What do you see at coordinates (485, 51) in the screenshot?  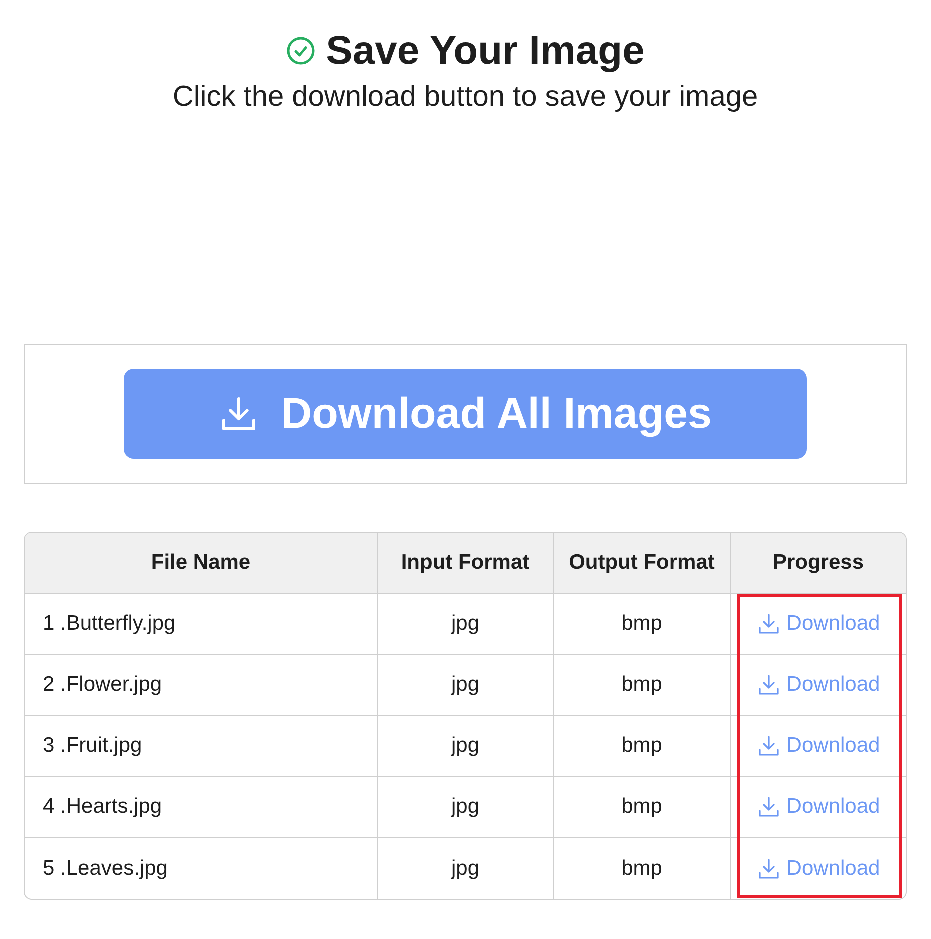 I see `page-title: Save Your Image` at bounding box center [485, 51].